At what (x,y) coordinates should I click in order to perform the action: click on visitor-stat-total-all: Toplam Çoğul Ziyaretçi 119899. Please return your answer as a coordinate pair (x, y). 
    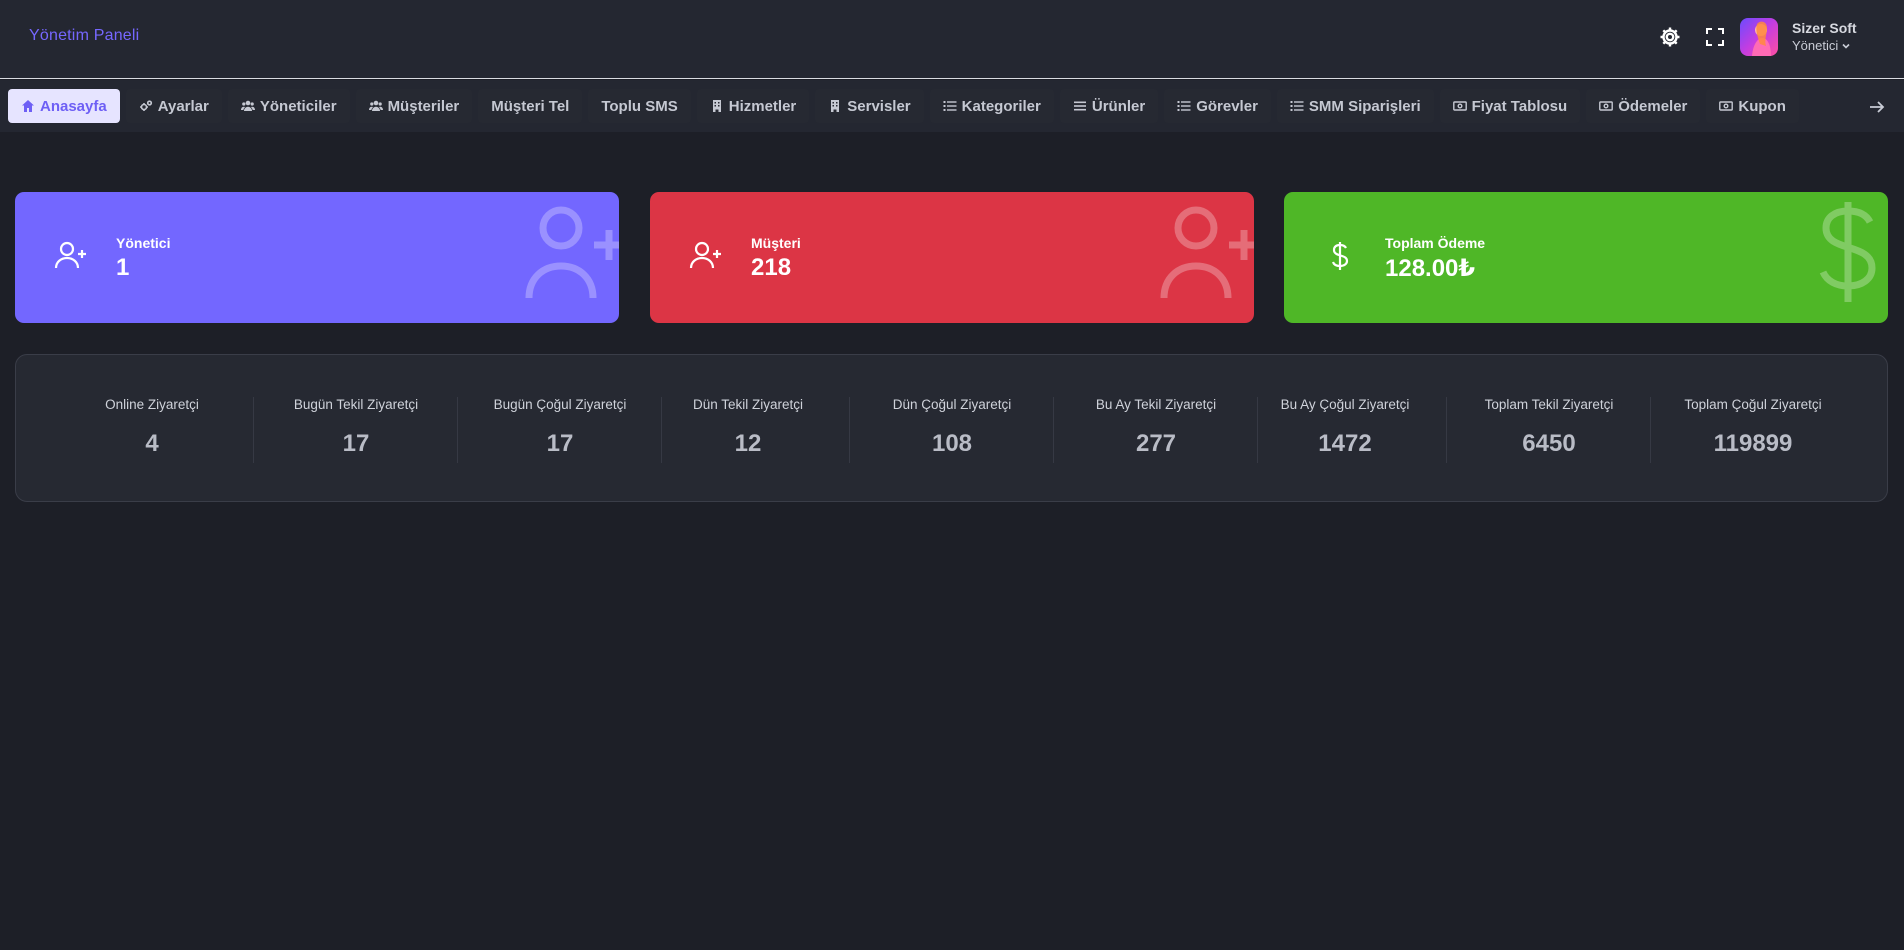
    Looking at the image, I should click on (1753, 430).